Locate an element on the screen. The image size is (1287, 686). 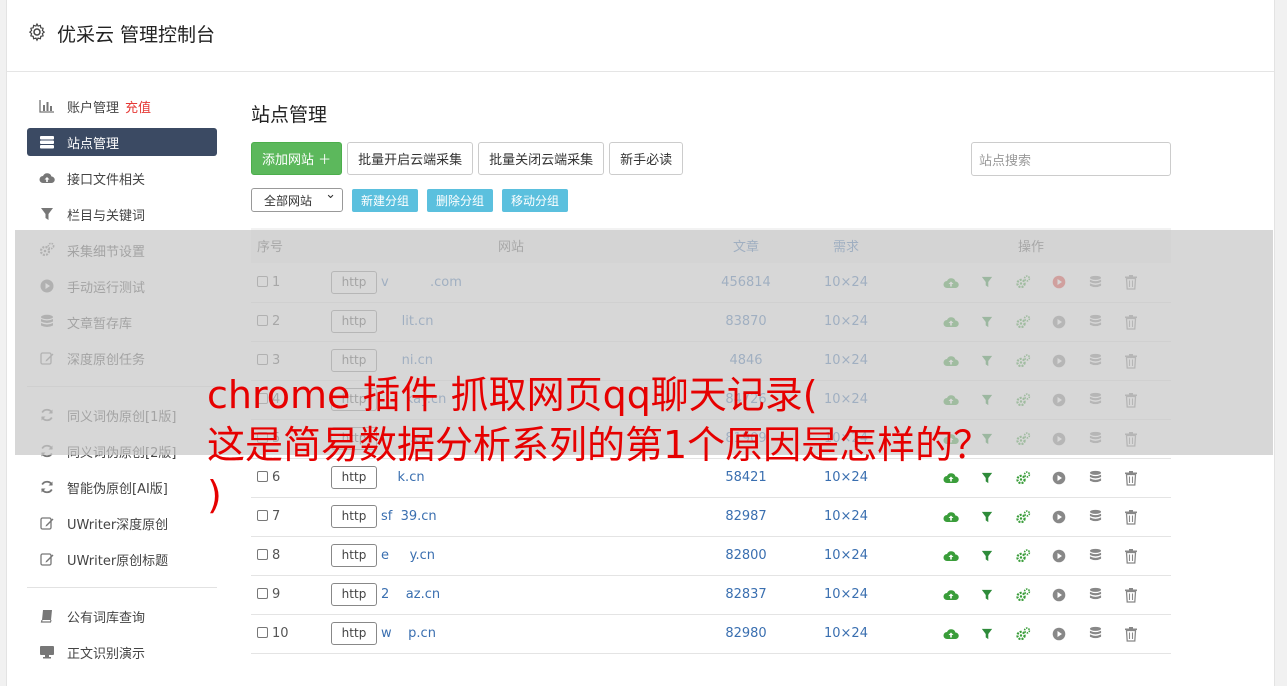
sidebar-item: UWriter深度原创 is located at coordinates (122, 523).